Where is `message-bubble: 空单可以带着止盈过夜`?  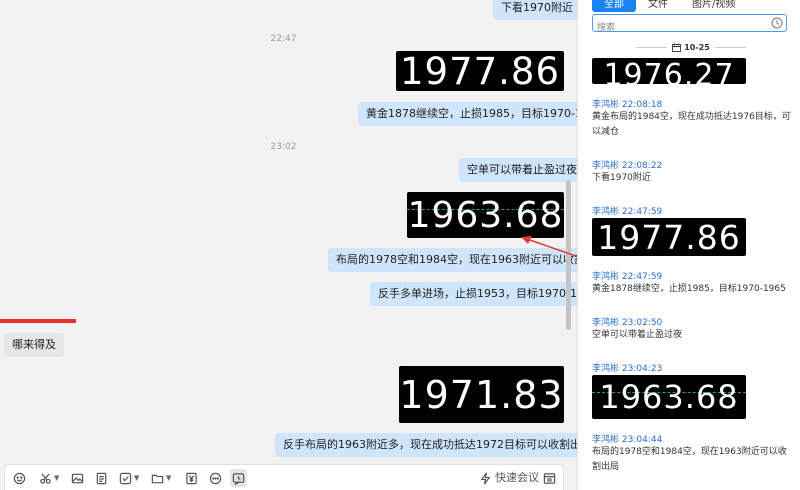
message-bubble: 空单可以带着止盈过夜 is located at coordinates (518, 170).